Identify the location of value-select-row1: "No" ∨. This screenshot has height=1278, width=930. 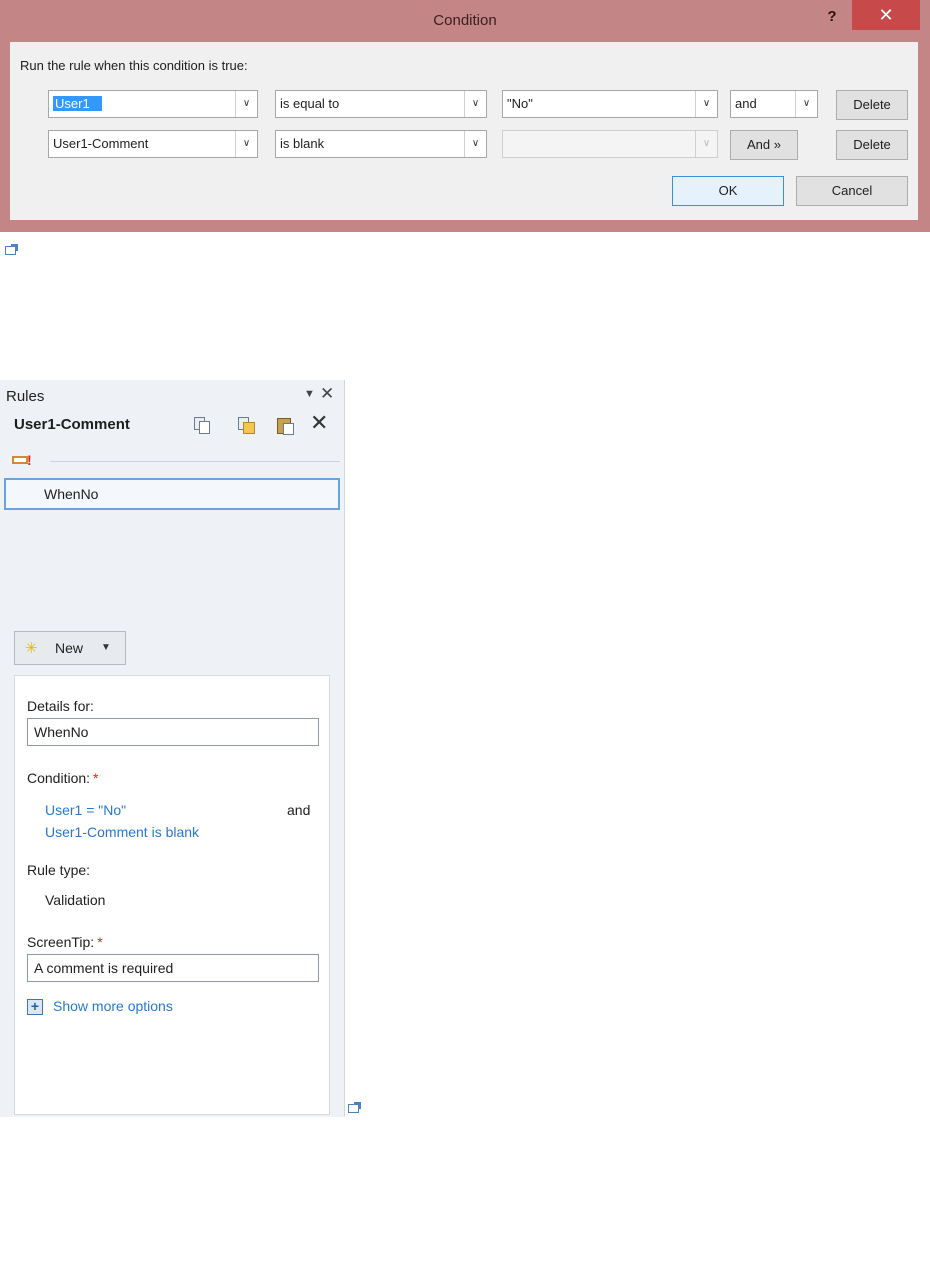
(610, 104).